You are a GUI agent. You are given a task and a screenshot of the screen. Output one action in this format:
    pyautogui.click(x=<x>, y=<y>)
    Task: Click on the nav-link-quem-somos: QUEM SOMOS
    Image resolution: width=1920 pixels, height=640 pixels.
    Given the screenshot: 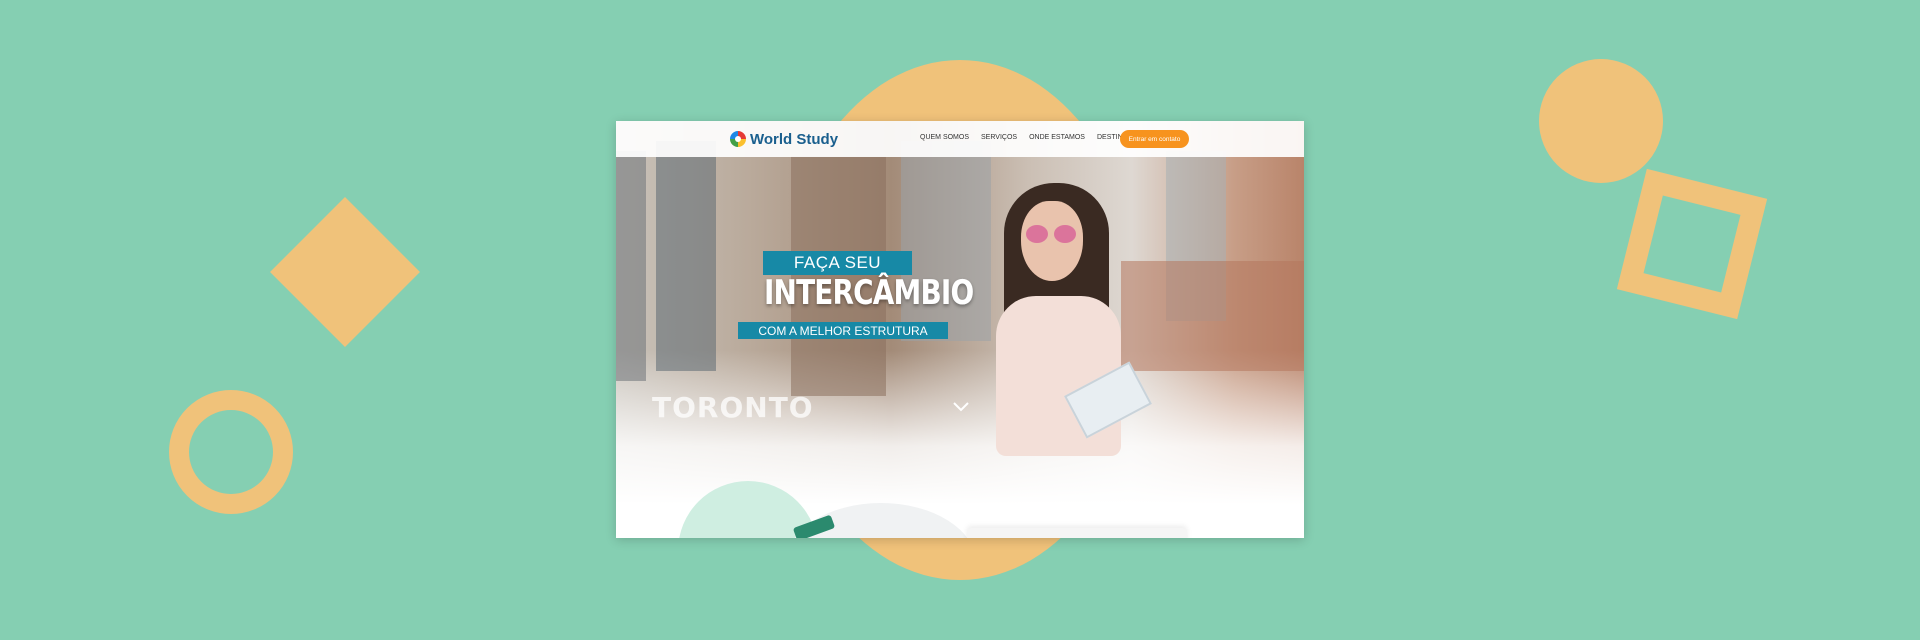 What is the action you would take?
    pyautogui.click(x=944, y=137)
    